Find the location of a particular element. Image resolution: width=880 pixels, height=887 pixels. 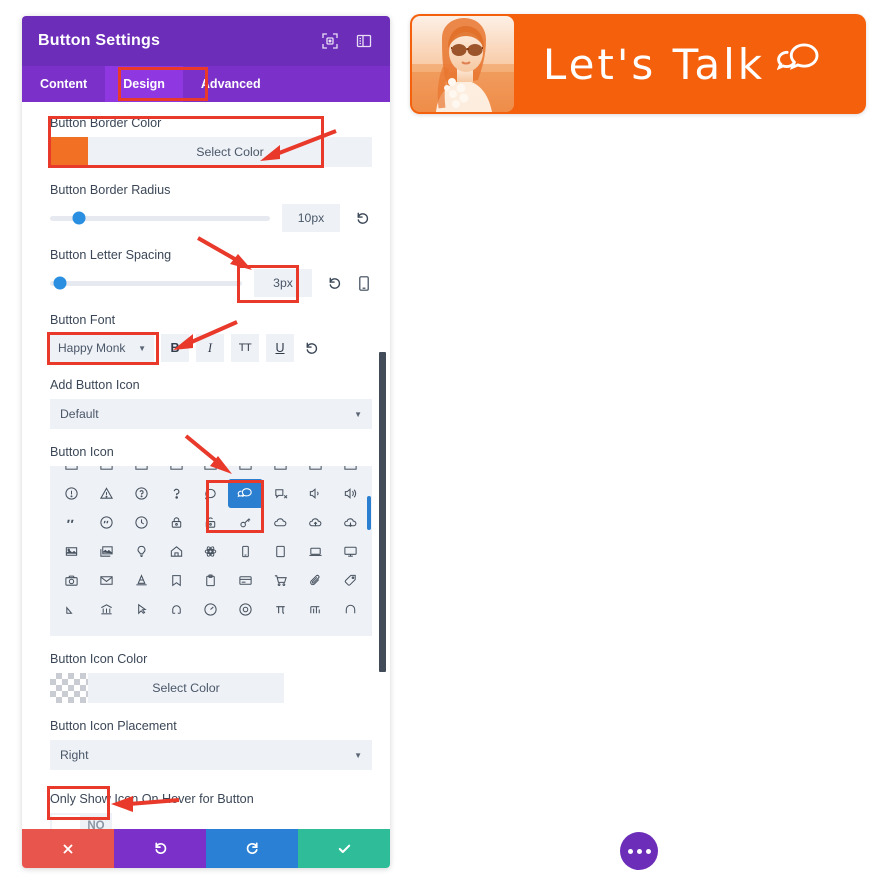

border-radius-slider is located at coordinates (160, 218).